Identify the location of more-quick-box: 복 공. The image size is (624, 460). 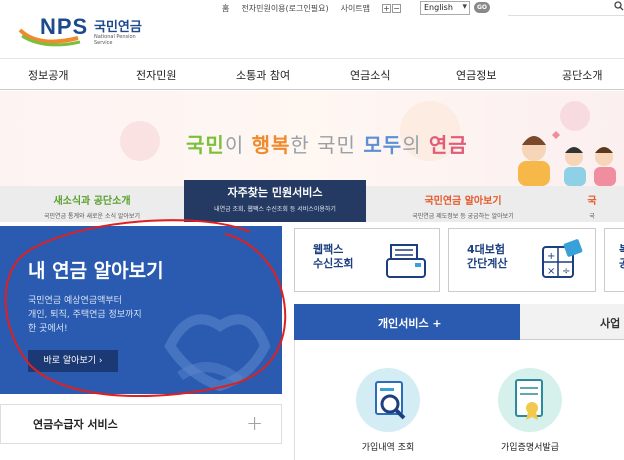
(614, 260).